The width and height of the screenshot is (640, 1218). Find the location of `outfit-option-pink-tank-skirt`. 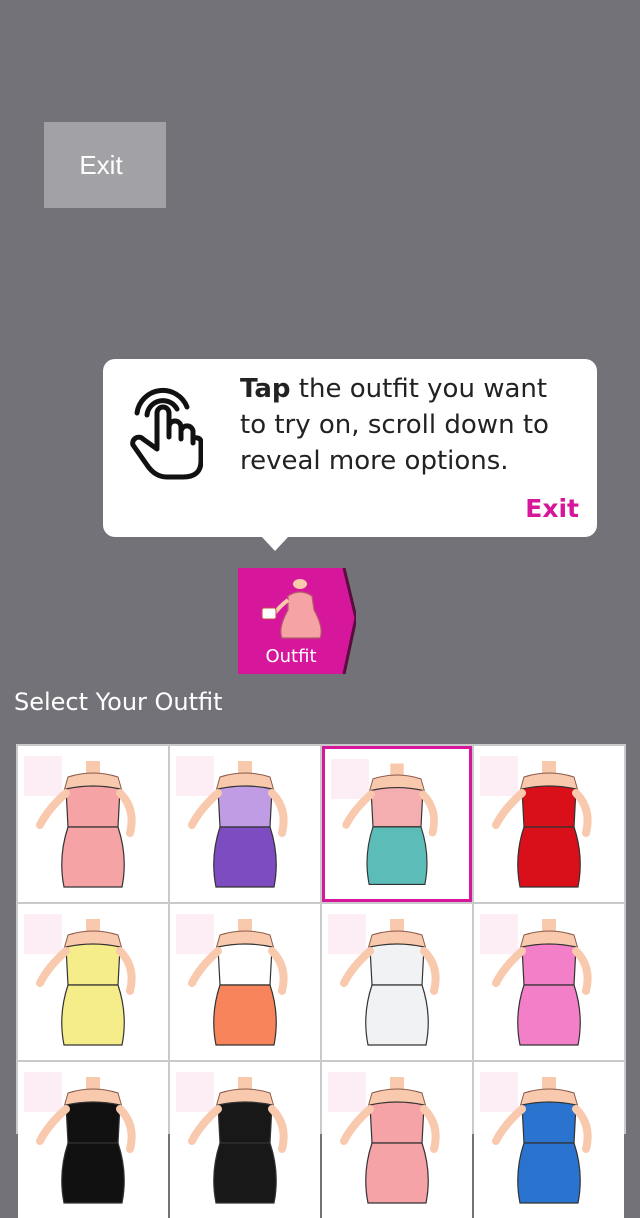

outfit-option-pink-tank-skirt is located at coordinates (549, 982).